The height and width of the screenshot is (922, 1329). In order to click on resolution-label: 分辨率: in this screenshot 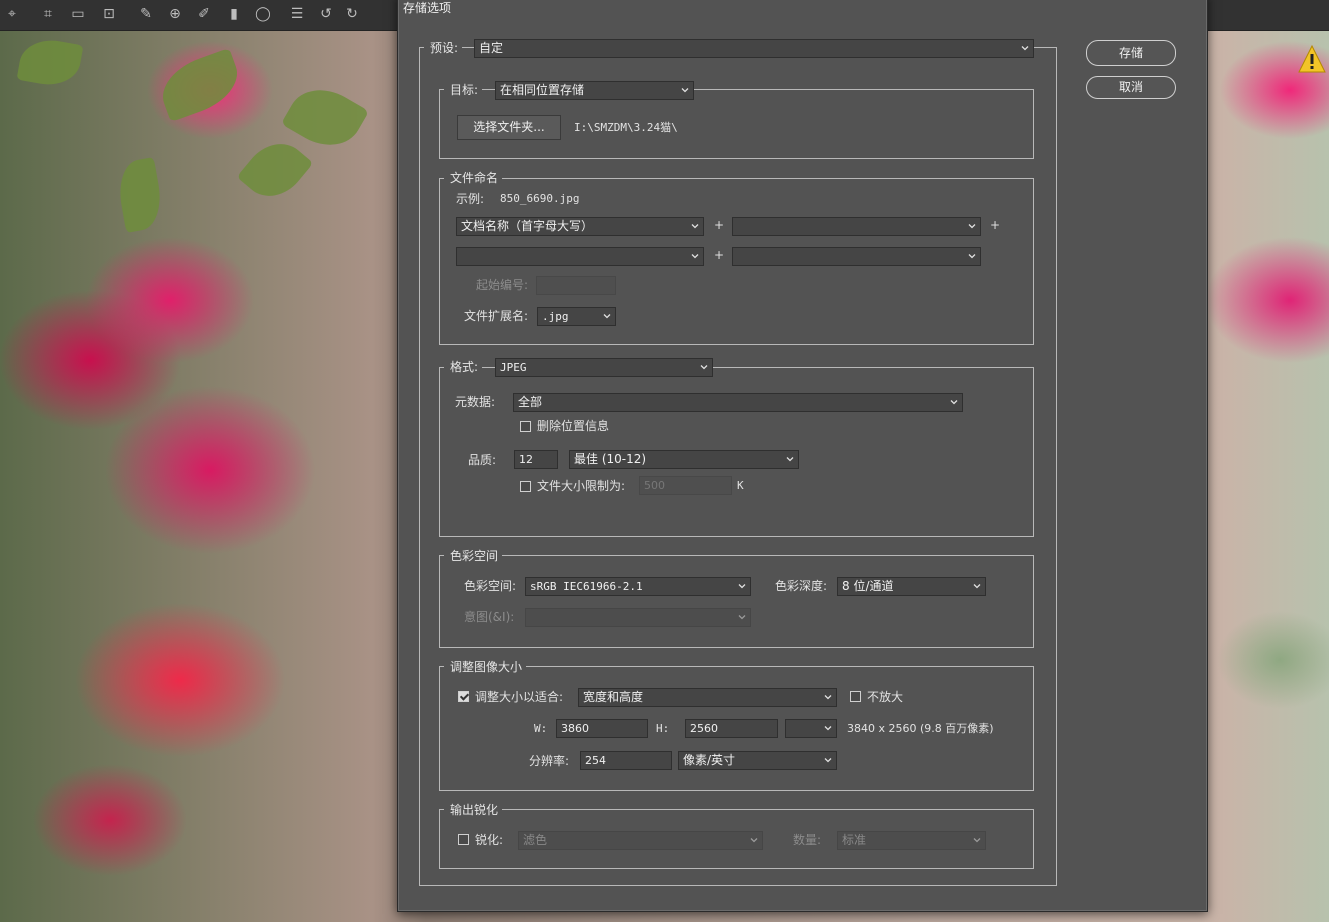, I will do `click(549, 761)`.